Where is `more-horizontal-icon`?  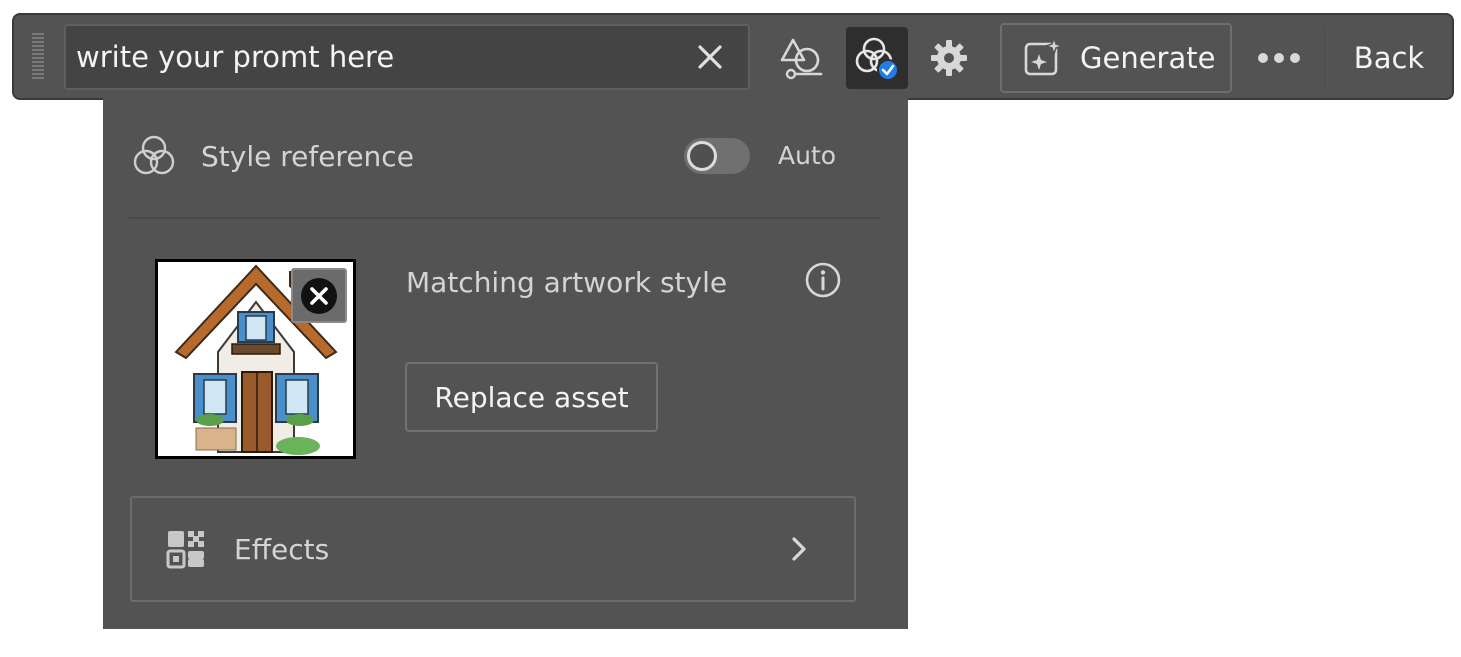 more-horizontal-icon is located at coordinates (1279, 58).